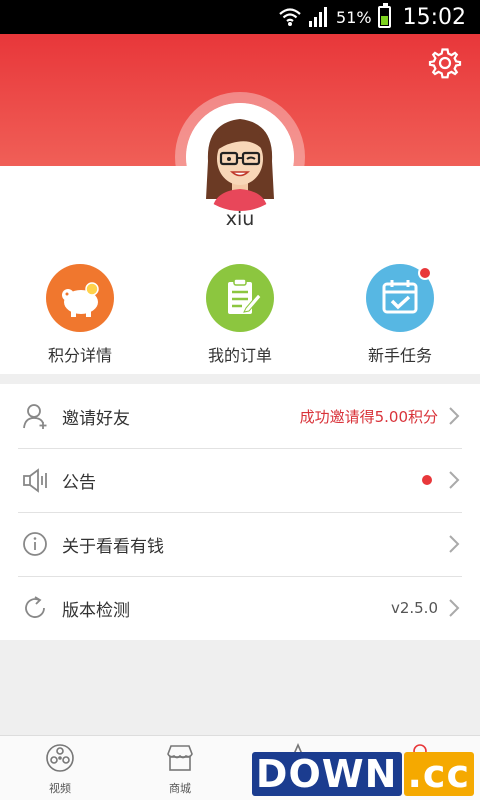 This screenshot has height=800, width=480. What do you see at coordinates (180, 788) in the screenshot?
I see `nav-label: 商城` at bounding box center [180, 788].